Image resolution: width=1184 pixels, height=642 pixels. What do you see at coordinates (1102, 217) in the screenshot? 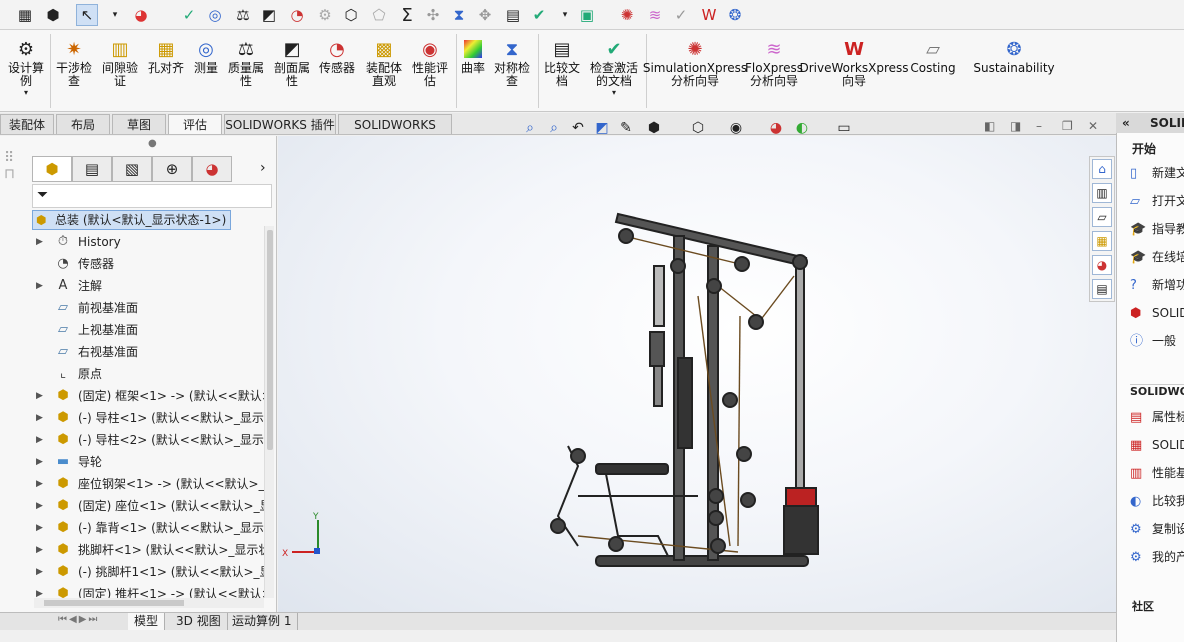
I see `file-explorer-icon: ▱` at bounding box center [1102, 217].